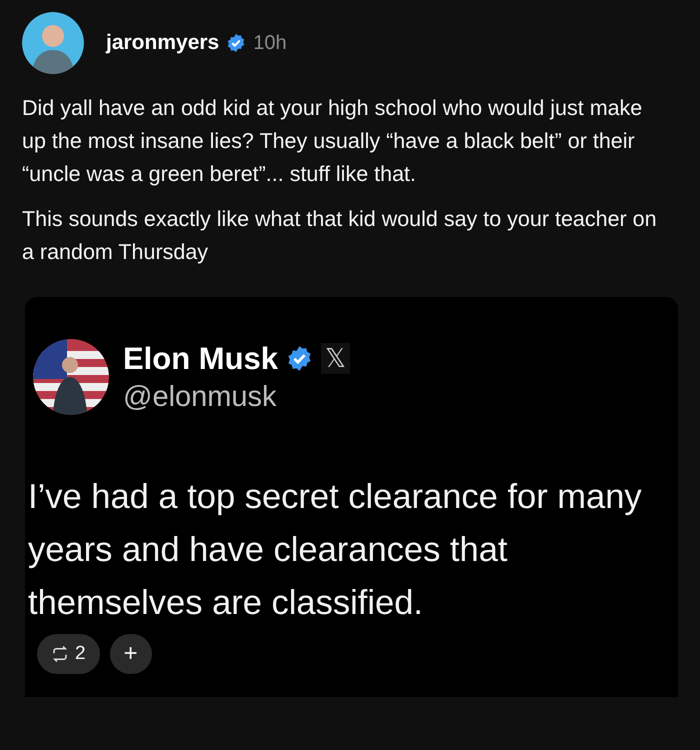  What do you see at coordinates (163, 43) in the screenshot?
I see `username: jaronmyers` at bounding box center [163, 43].